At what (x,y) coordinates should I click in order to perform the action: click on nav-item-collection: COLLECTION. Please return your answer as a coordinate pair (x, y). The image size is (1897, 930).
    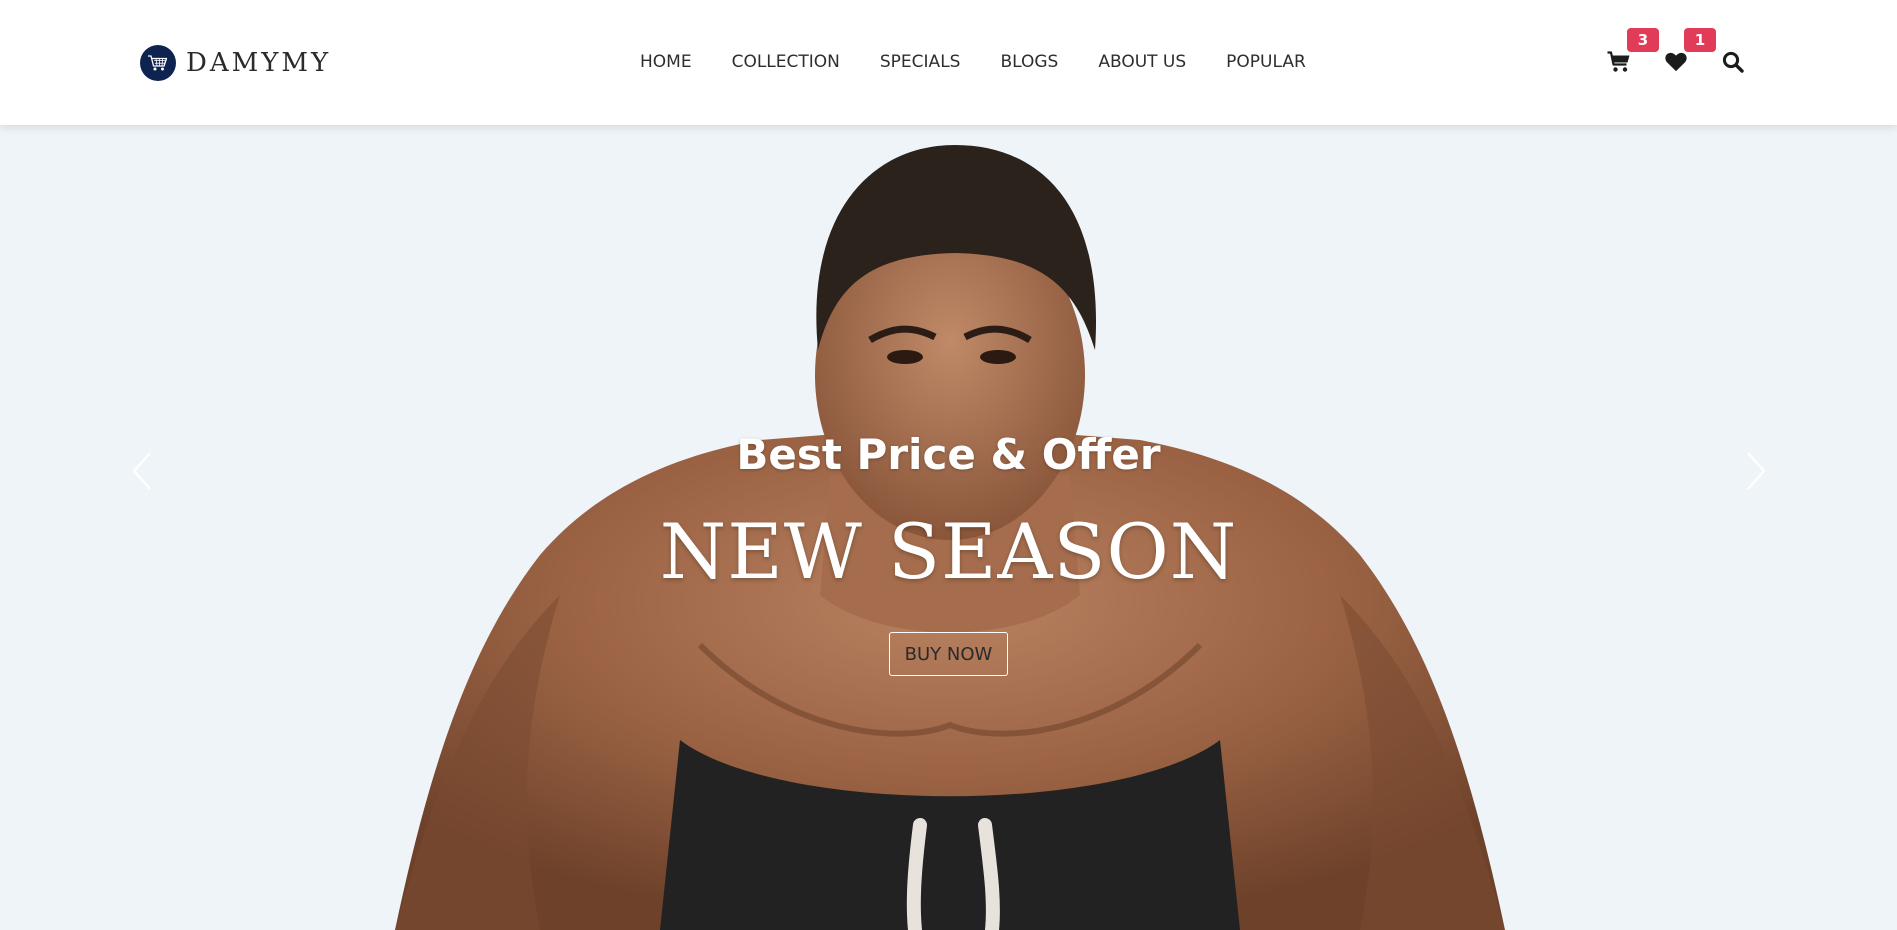
    Looking at the image, I should click on (786, 62).